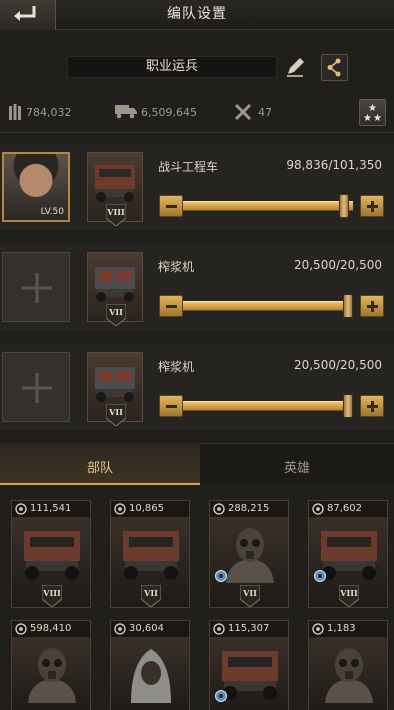  I want to click on hero-level: LV.50, so click(52, 212).